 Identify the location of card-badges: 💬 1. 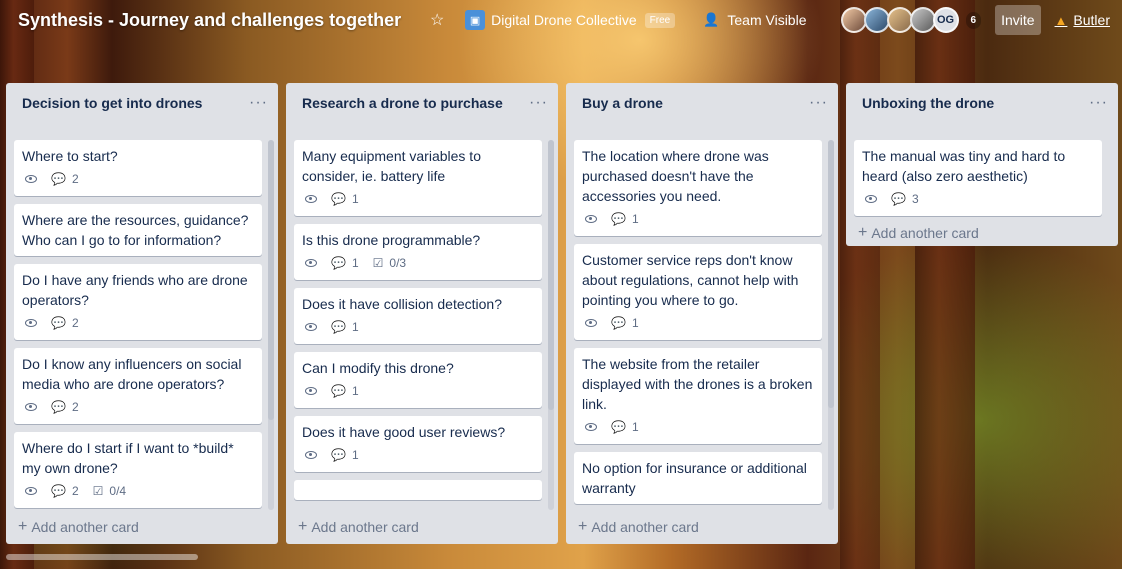
(418, 327).